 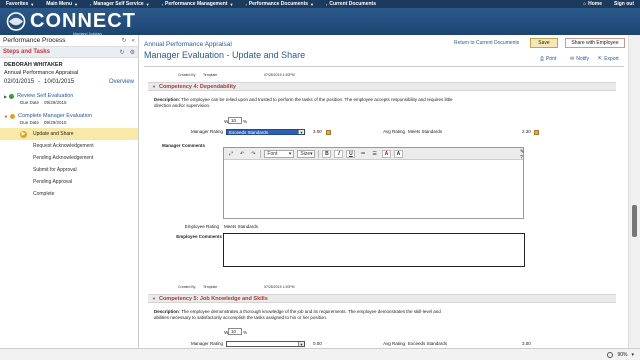 What do you see at coordinates (69, 96) in the screenshot?
I see `step-title: ▶ Review Self Evaluation` at bounding box center [69, 96].